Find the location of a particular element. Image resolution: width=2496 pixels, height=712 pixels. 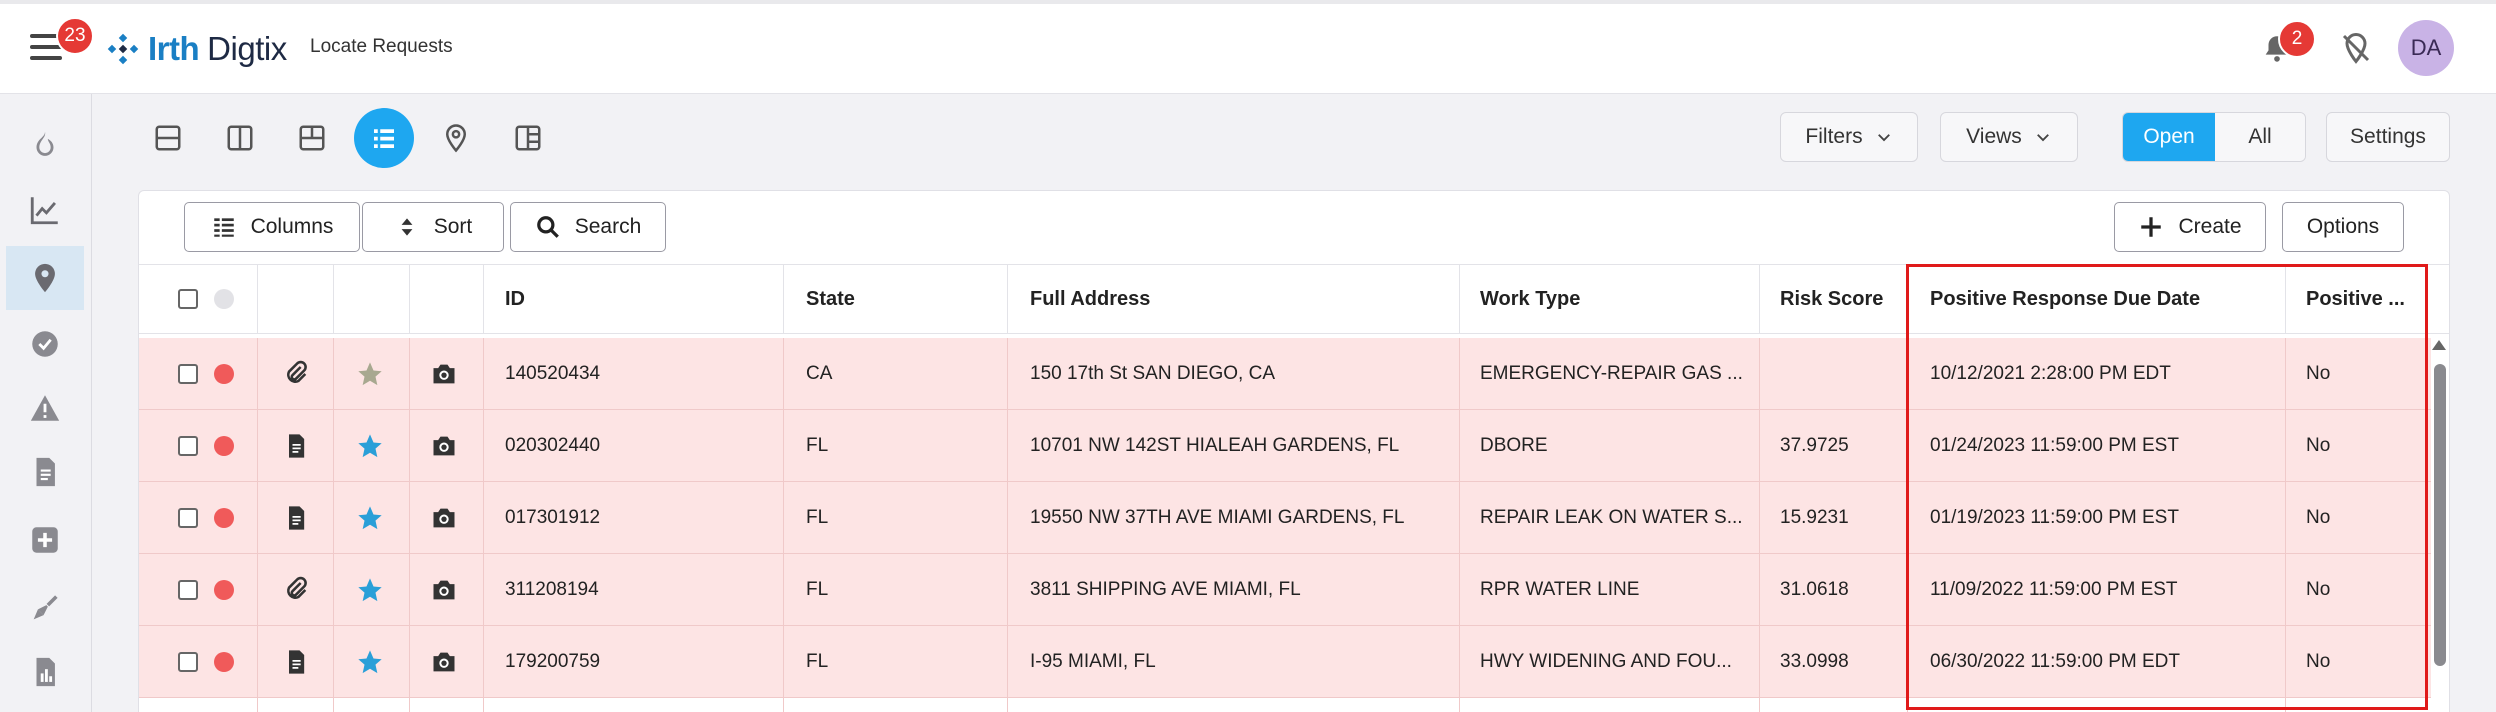

cell-risk-score: 15.9231 is located at coordinates (1814, 517).